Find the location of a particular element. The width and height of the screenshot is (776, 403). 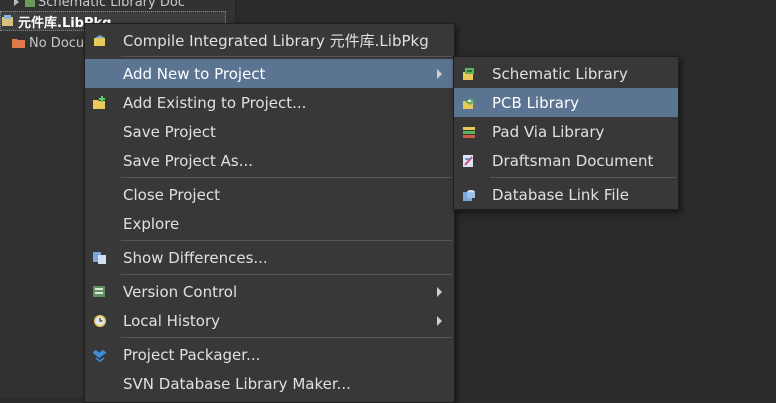

menu-item-label: Add New to Project is located at coordinates (194, 73).